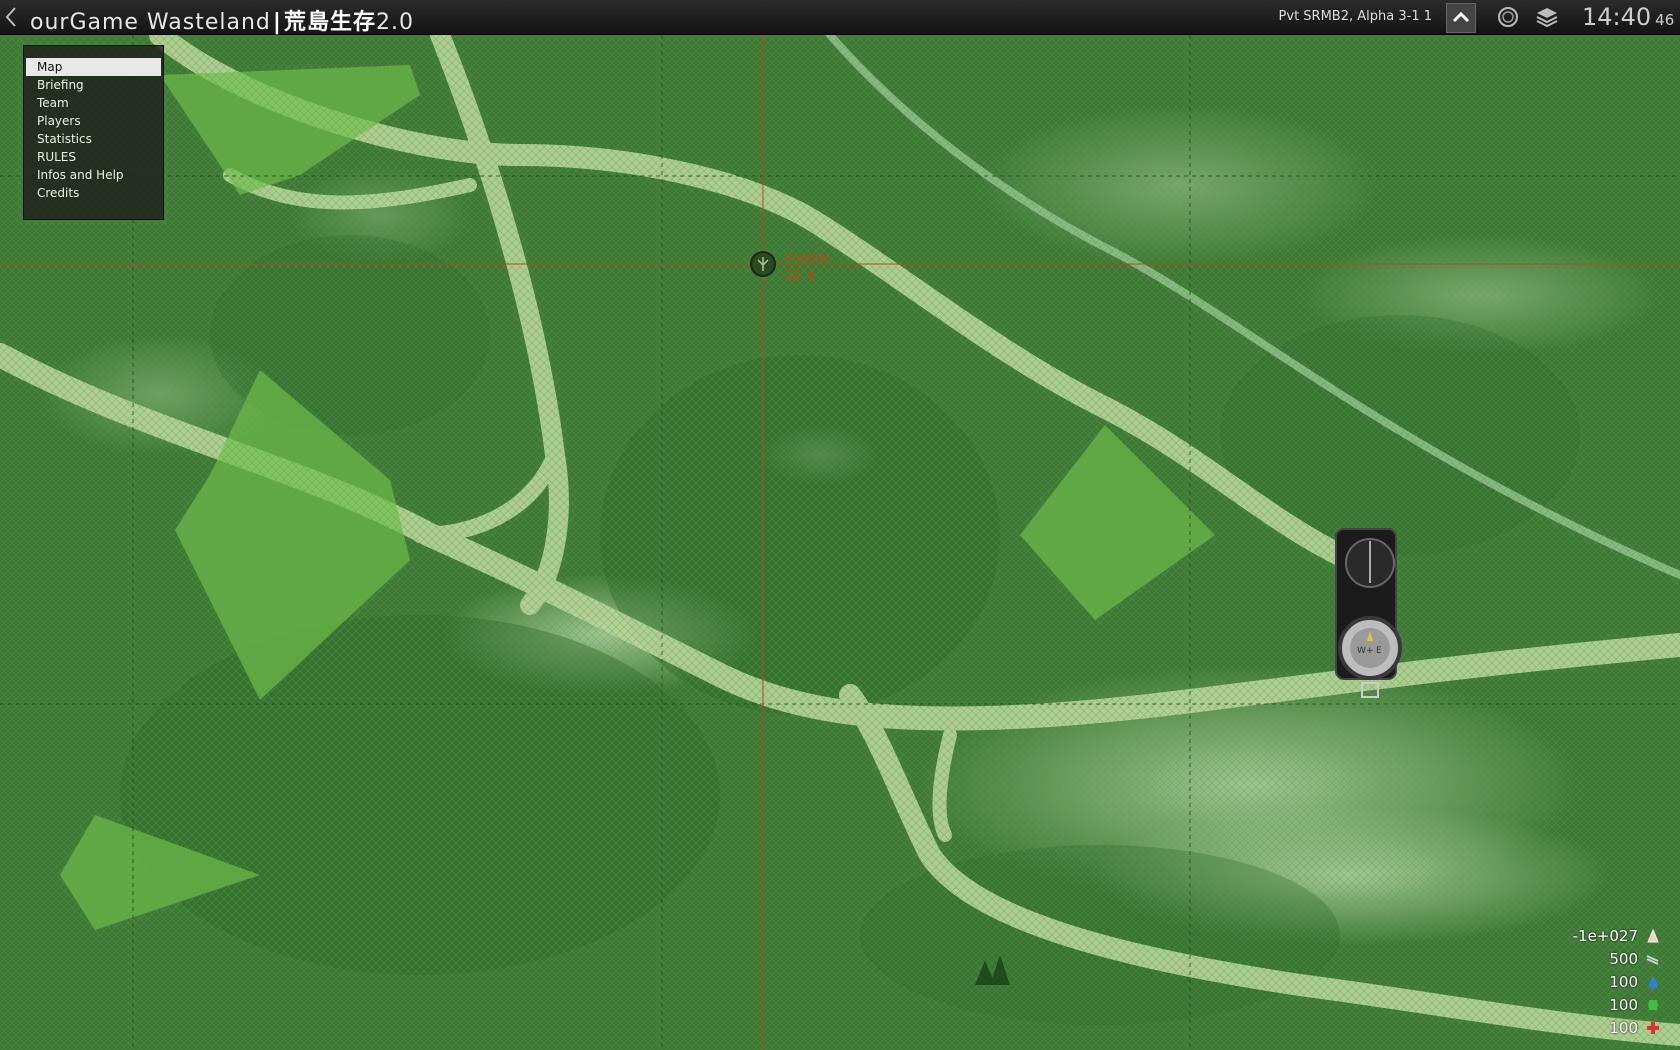 The height and width of the screenshot is (1050, 1680). I want to click on health-icon, so click(1653, 1027).